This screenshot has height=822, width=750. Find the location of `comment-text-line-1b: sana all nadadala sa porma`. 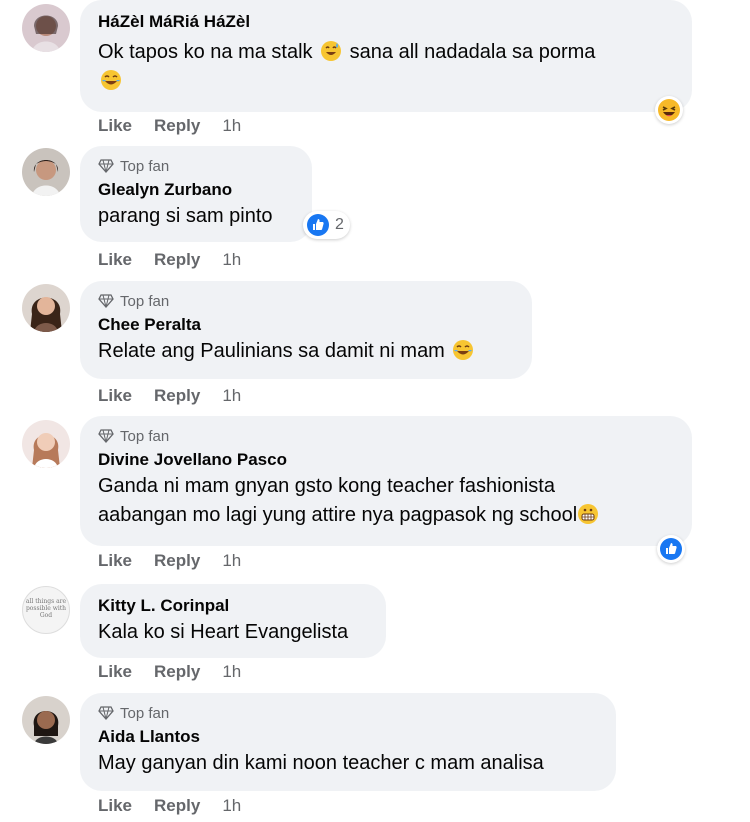

comment-text-line-1b: sana all nadadala sa porma is located at coordinates (472, 52).